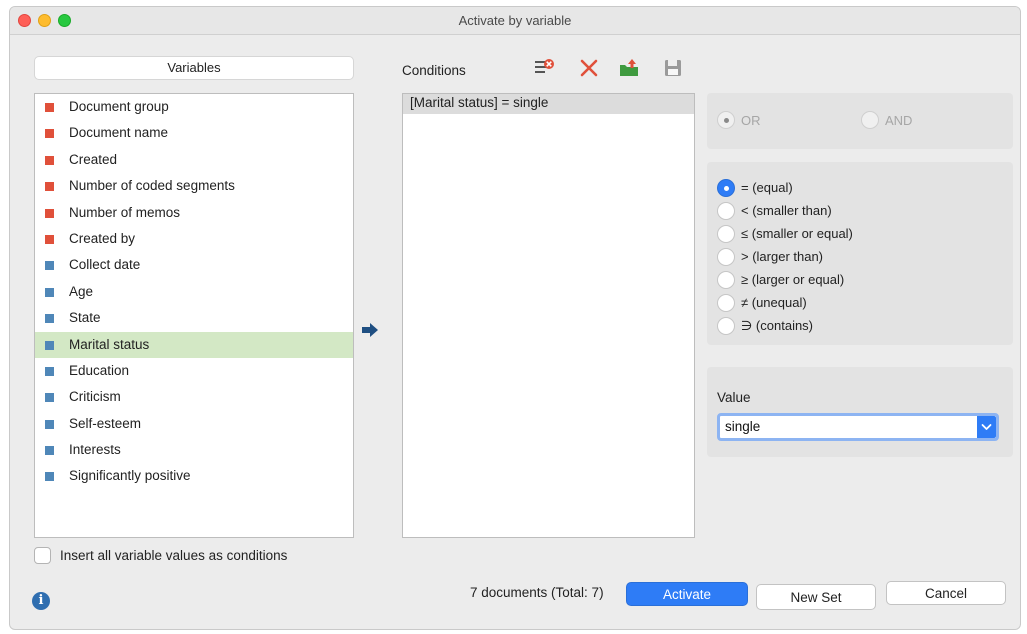 Image resolution: width=1027 pixels, height=634 pixels. I want to click on or-label: OR, so click(751, 120).